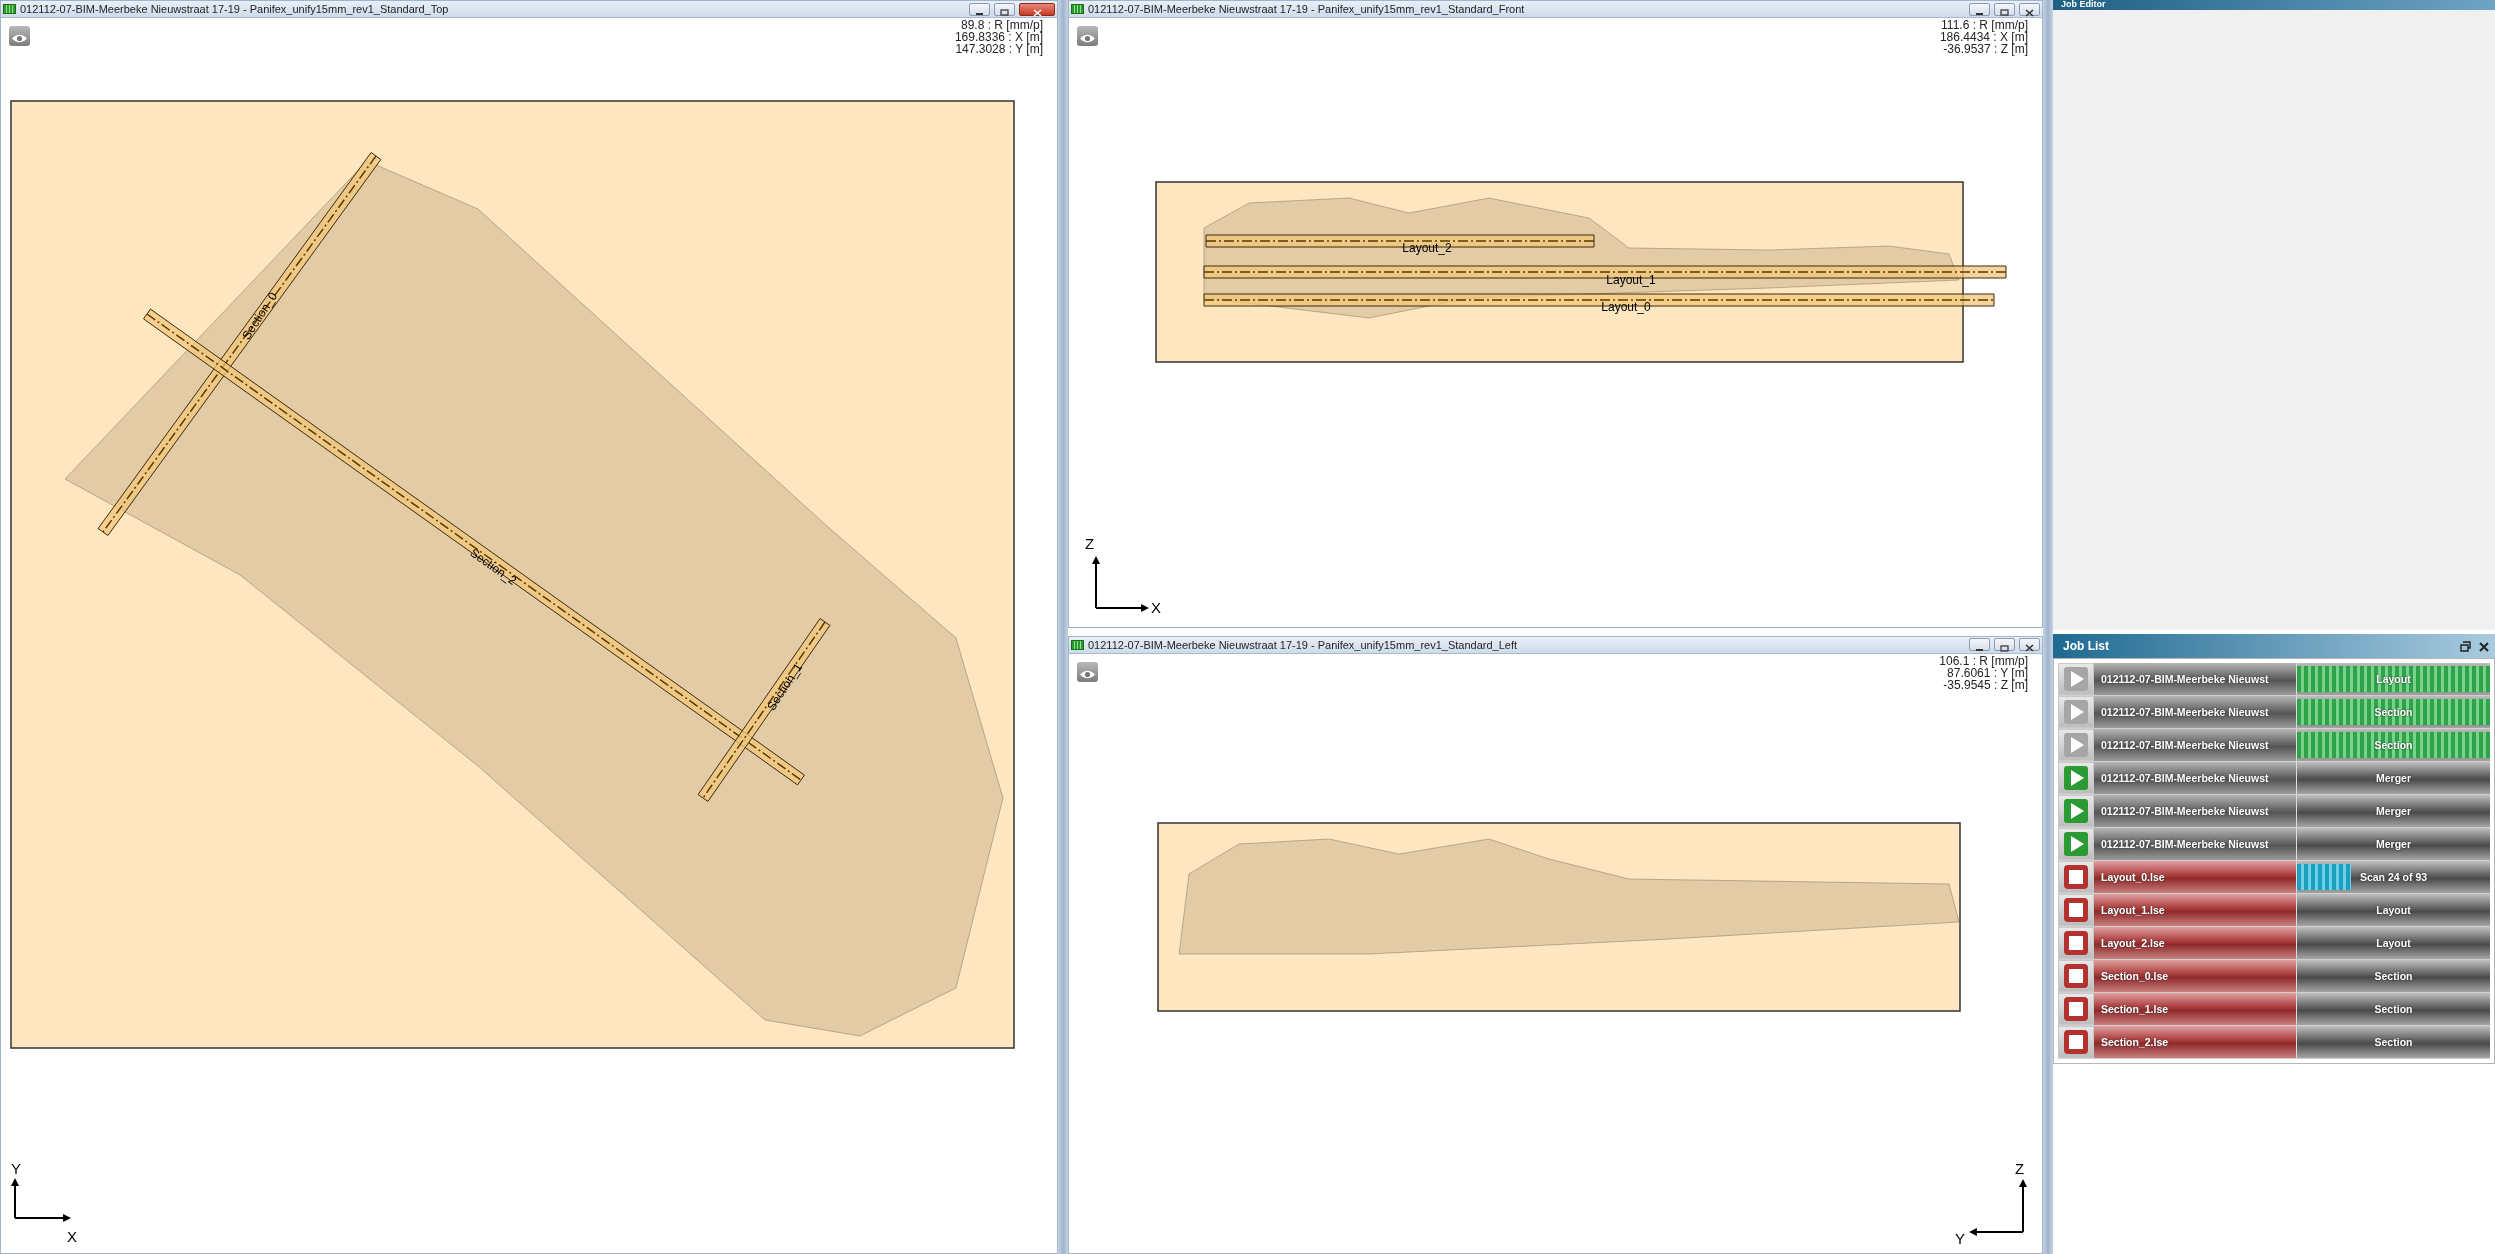 This screenshot has height=1254, width=2495. What do you see at coordinates (1984, 25) in the screenshot?
I see `coordinate-reading: 111.6 : R [mm/p]` at bounding box center [1984, 25].